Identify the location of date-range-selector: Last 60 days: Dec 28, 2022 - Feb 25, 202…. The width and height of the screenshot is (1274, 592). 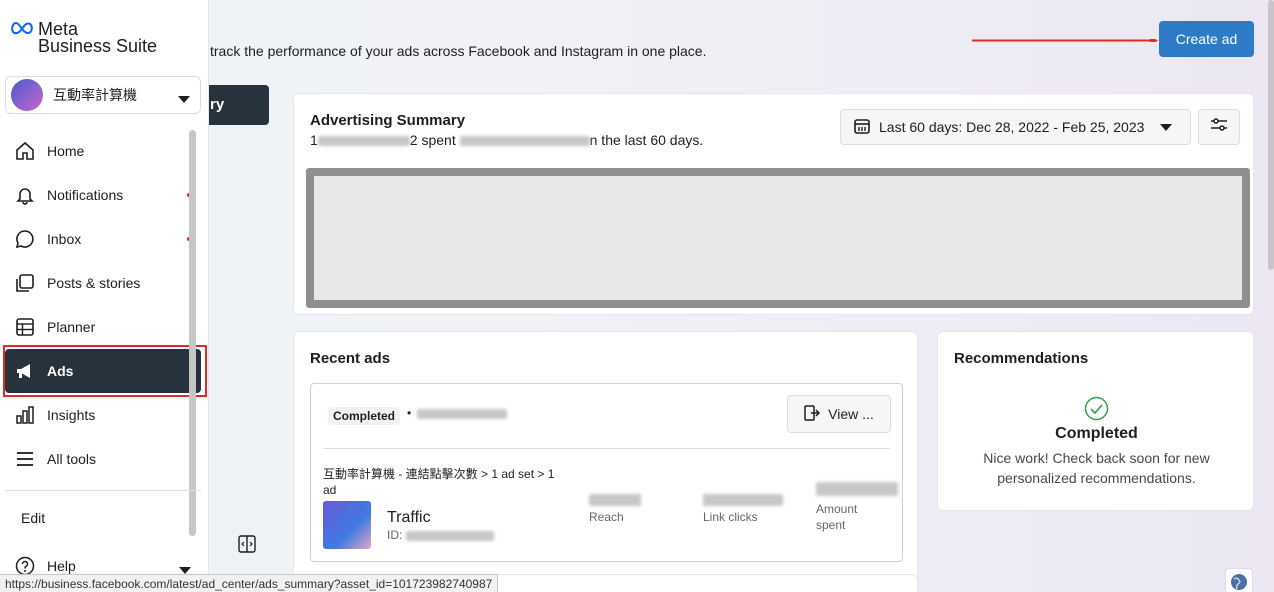
(1015, 127).